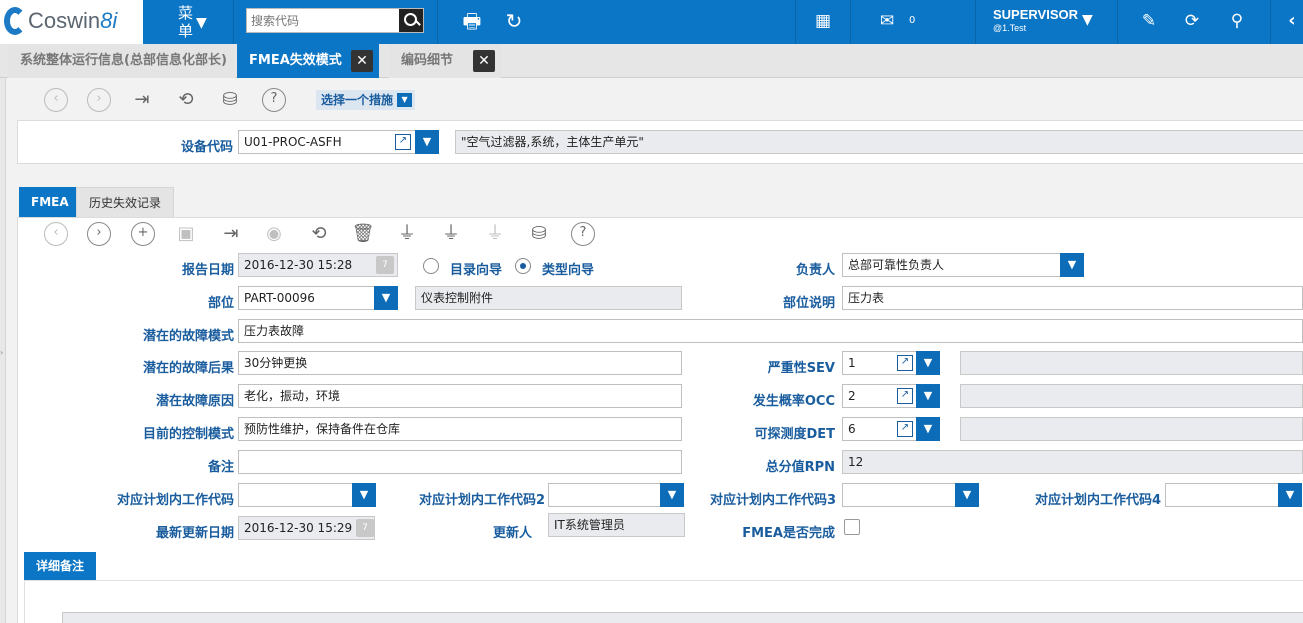  Describe the element at coordinates (99, 100) in the screenshot. I see `next-record-button: ›` at that location.